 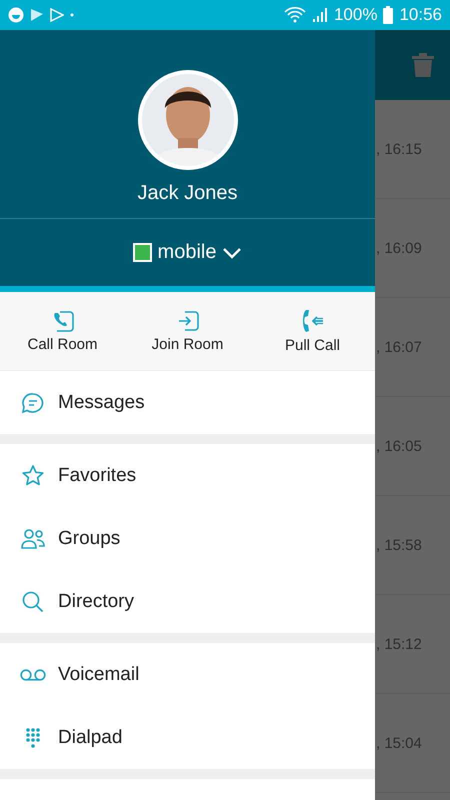 I want to click on timestamp: , 16:15, so click(x=399, y=149).